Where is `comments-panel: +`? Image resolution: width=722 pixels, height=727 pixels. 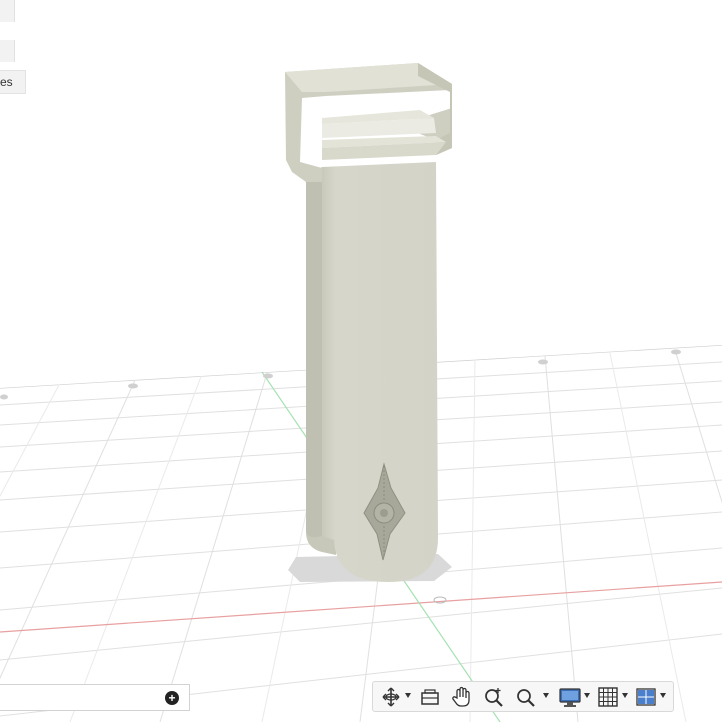
comments-panel: + is located at coordinates (95, 697).